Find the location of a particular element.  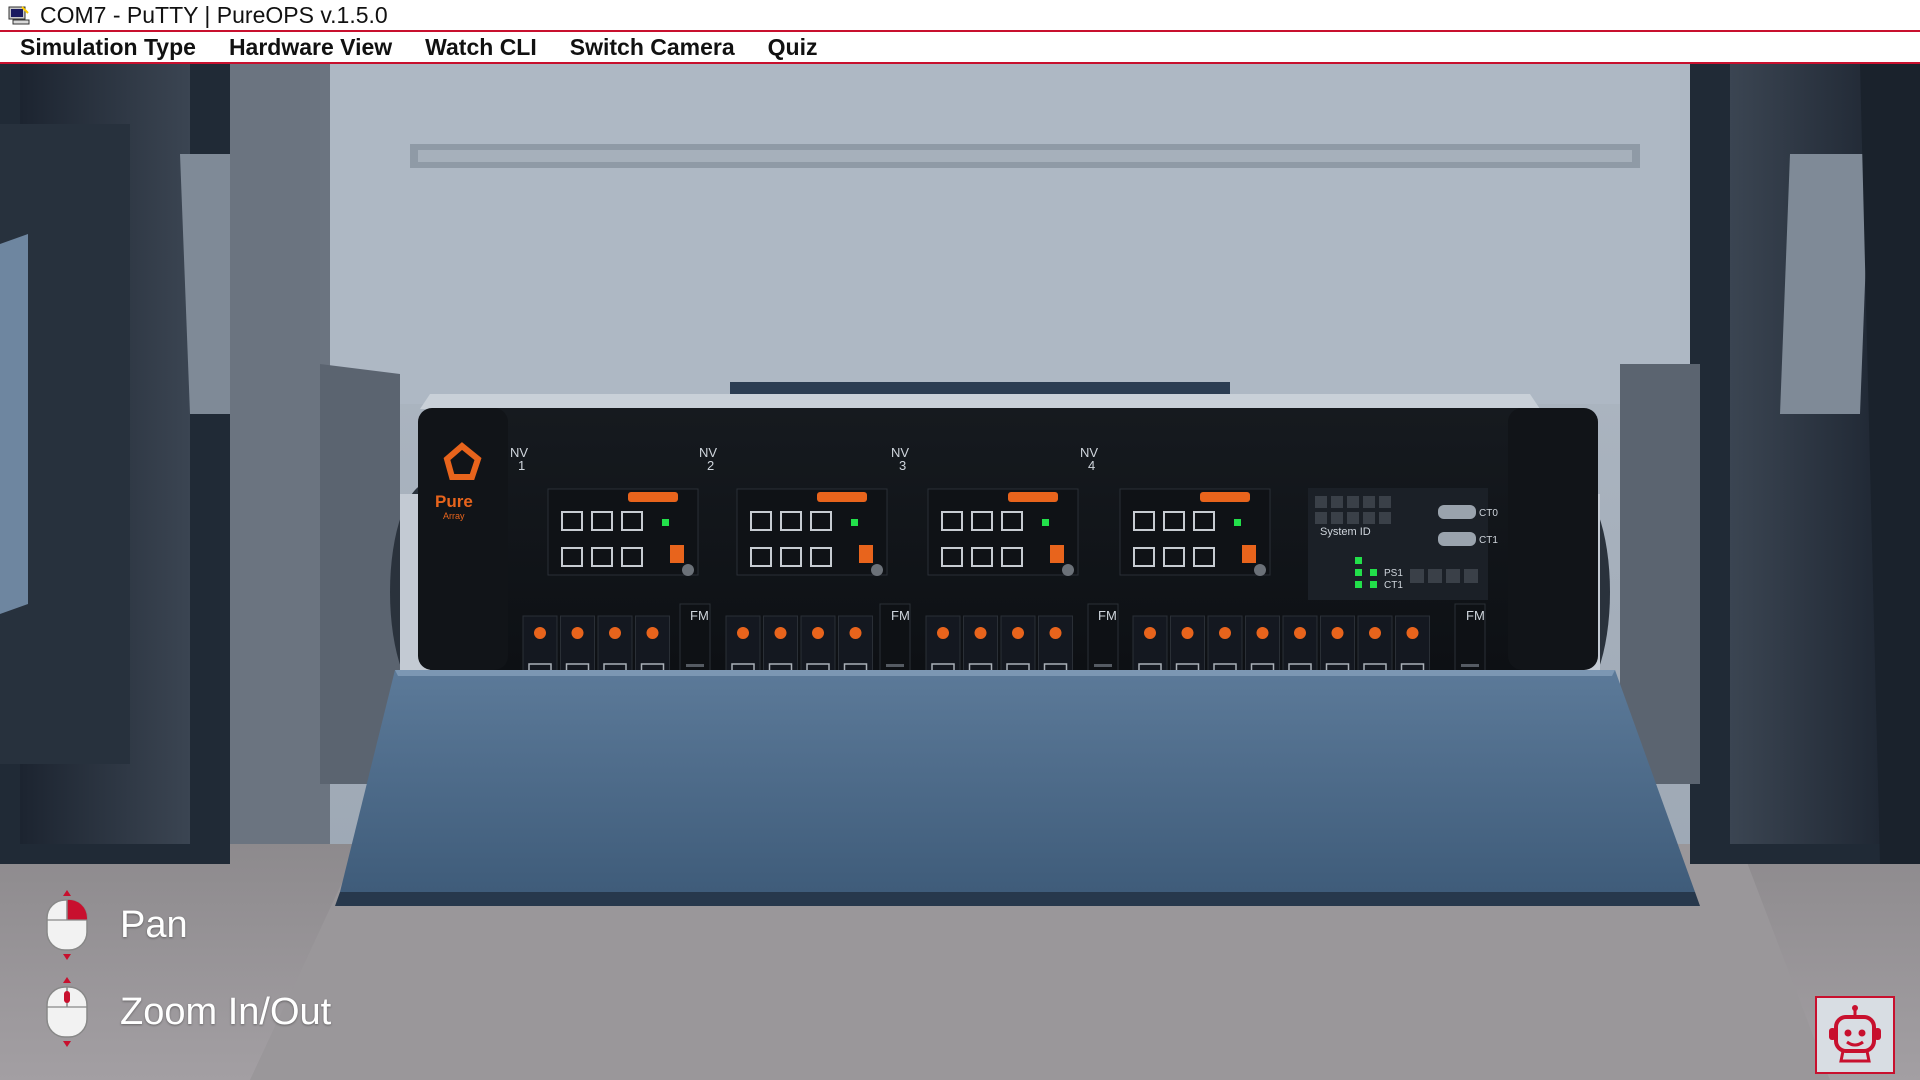

fm-label-3: FM is located at coordinates (1107, 615).